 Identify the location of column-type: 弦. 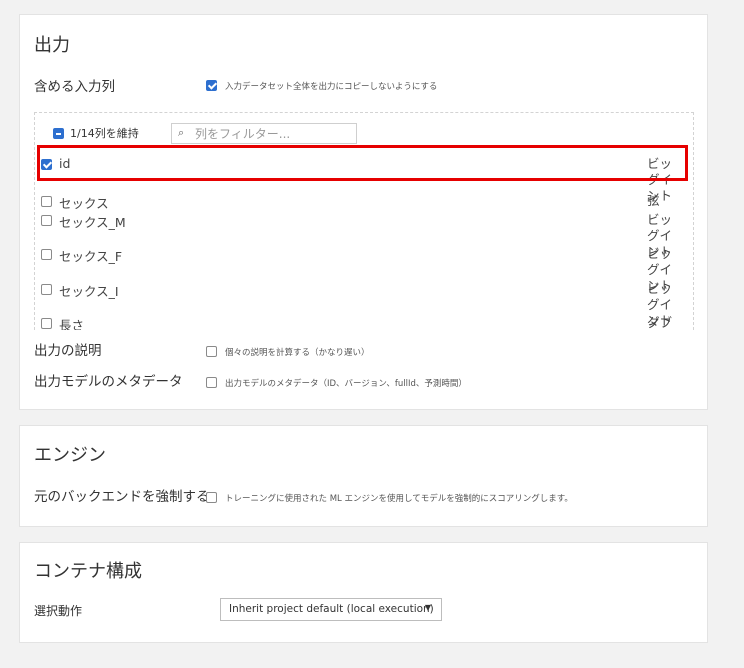
(653, 200).